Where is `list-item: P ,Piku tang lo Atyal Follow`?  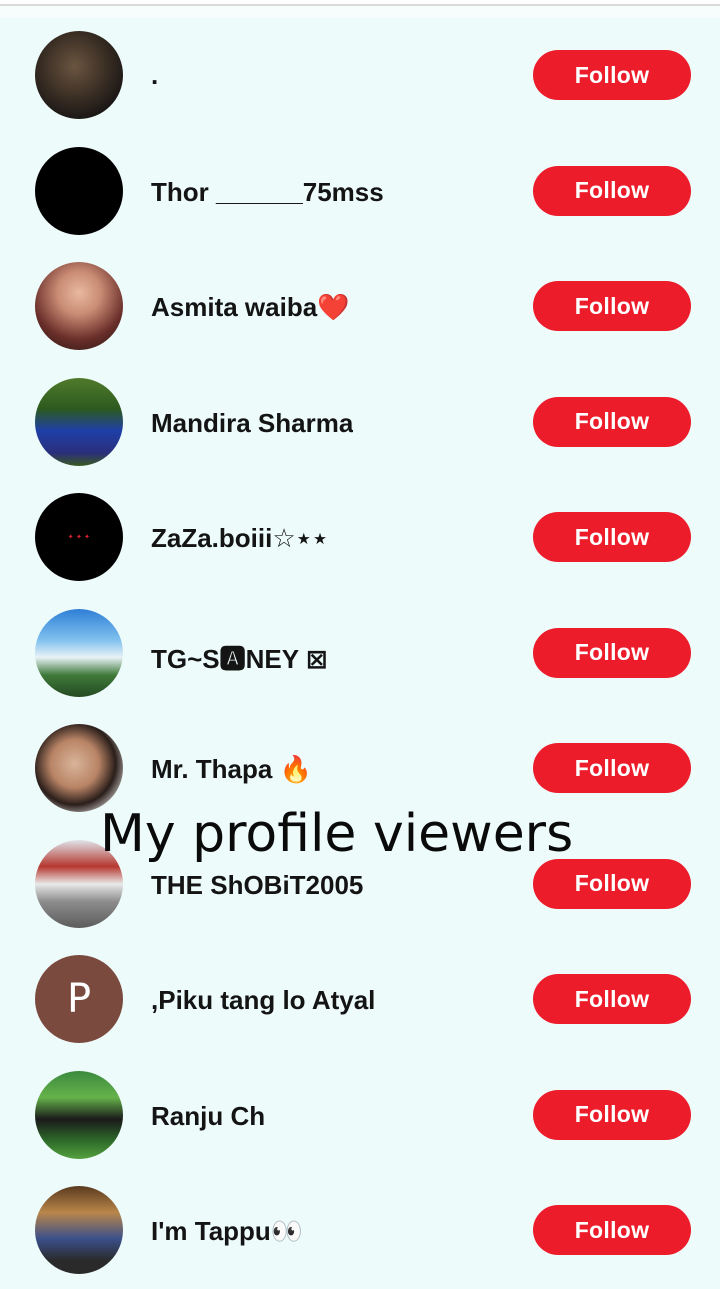
list-item: P ,Piku tang lo Atyal Follow is located at coordinates (360, 1000).